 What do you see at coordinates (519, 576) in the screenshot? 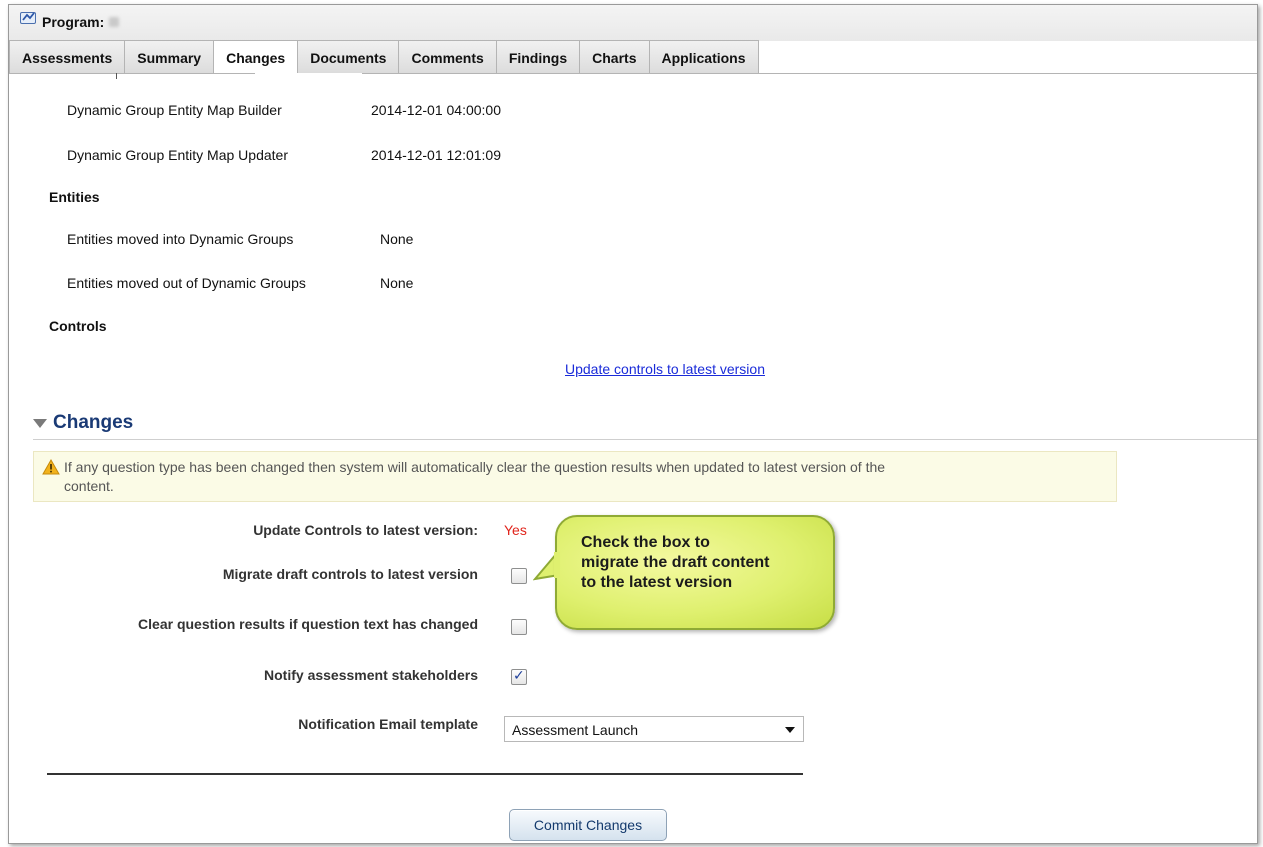
I see `migrate-draft-checkbox` at bounding box center [519, 576].